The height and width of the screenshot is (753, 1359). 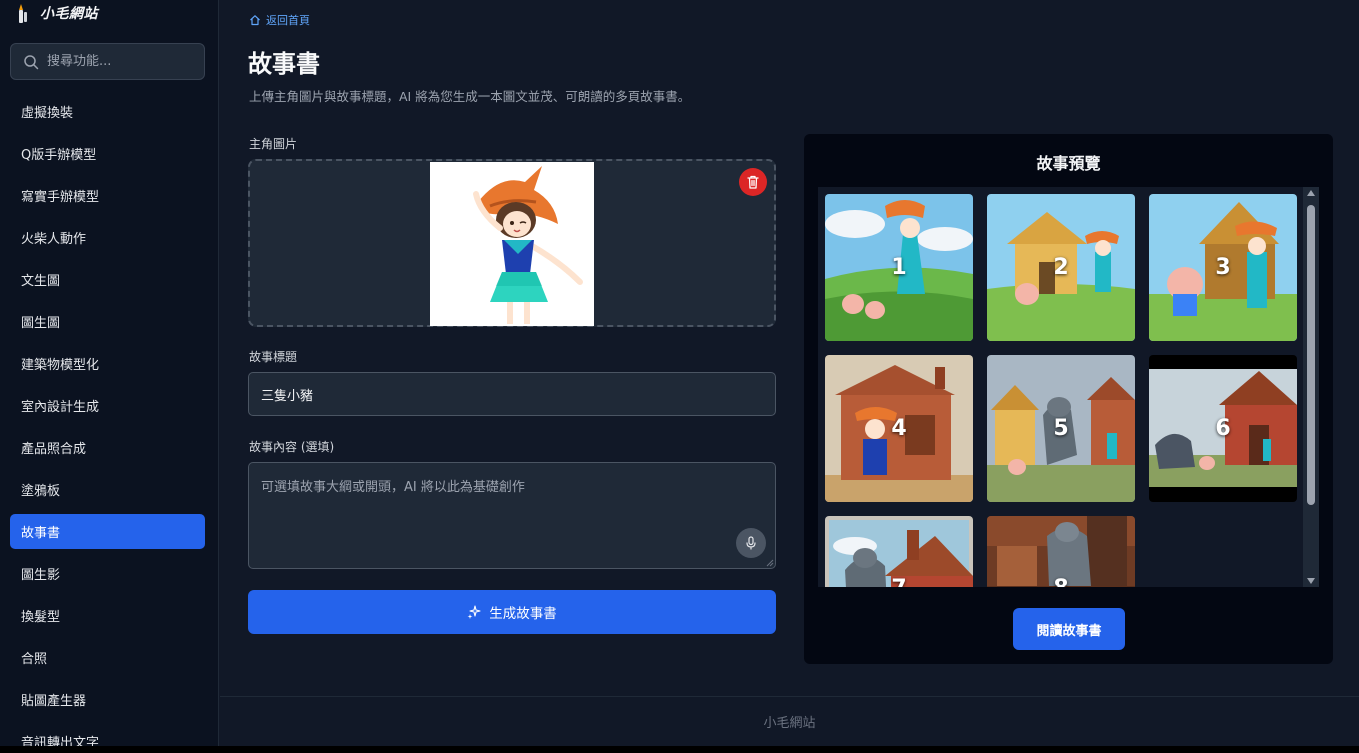 I want to click on page-number: 8, so click(x=1061, y=551).